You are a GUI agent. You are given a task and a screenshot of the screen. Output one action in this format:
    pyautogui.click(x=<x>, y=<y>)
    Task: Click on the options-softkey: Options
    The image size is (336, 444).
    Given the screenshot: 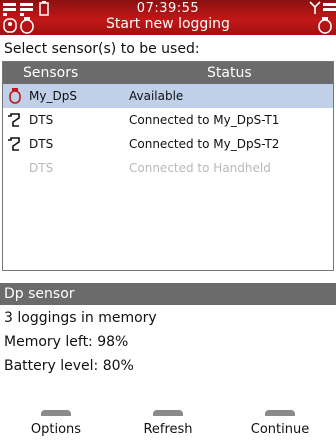 What is the action you would take?
    pyautogui.click(x=56, y=427)
    